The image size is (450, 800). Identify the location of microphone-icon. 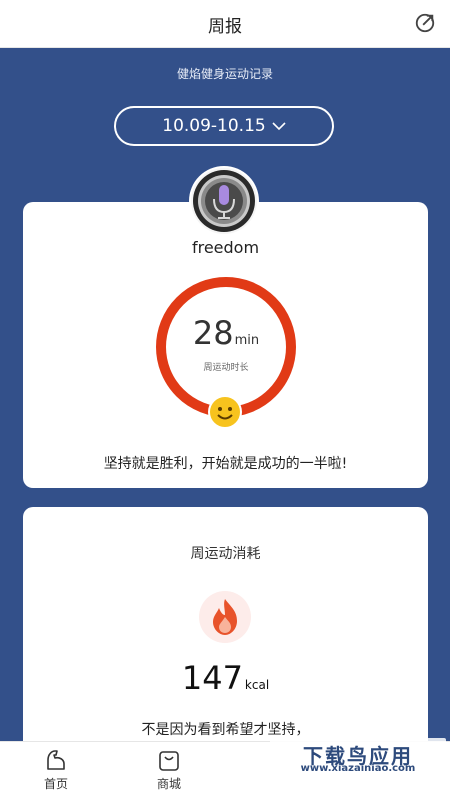
(224, 201).